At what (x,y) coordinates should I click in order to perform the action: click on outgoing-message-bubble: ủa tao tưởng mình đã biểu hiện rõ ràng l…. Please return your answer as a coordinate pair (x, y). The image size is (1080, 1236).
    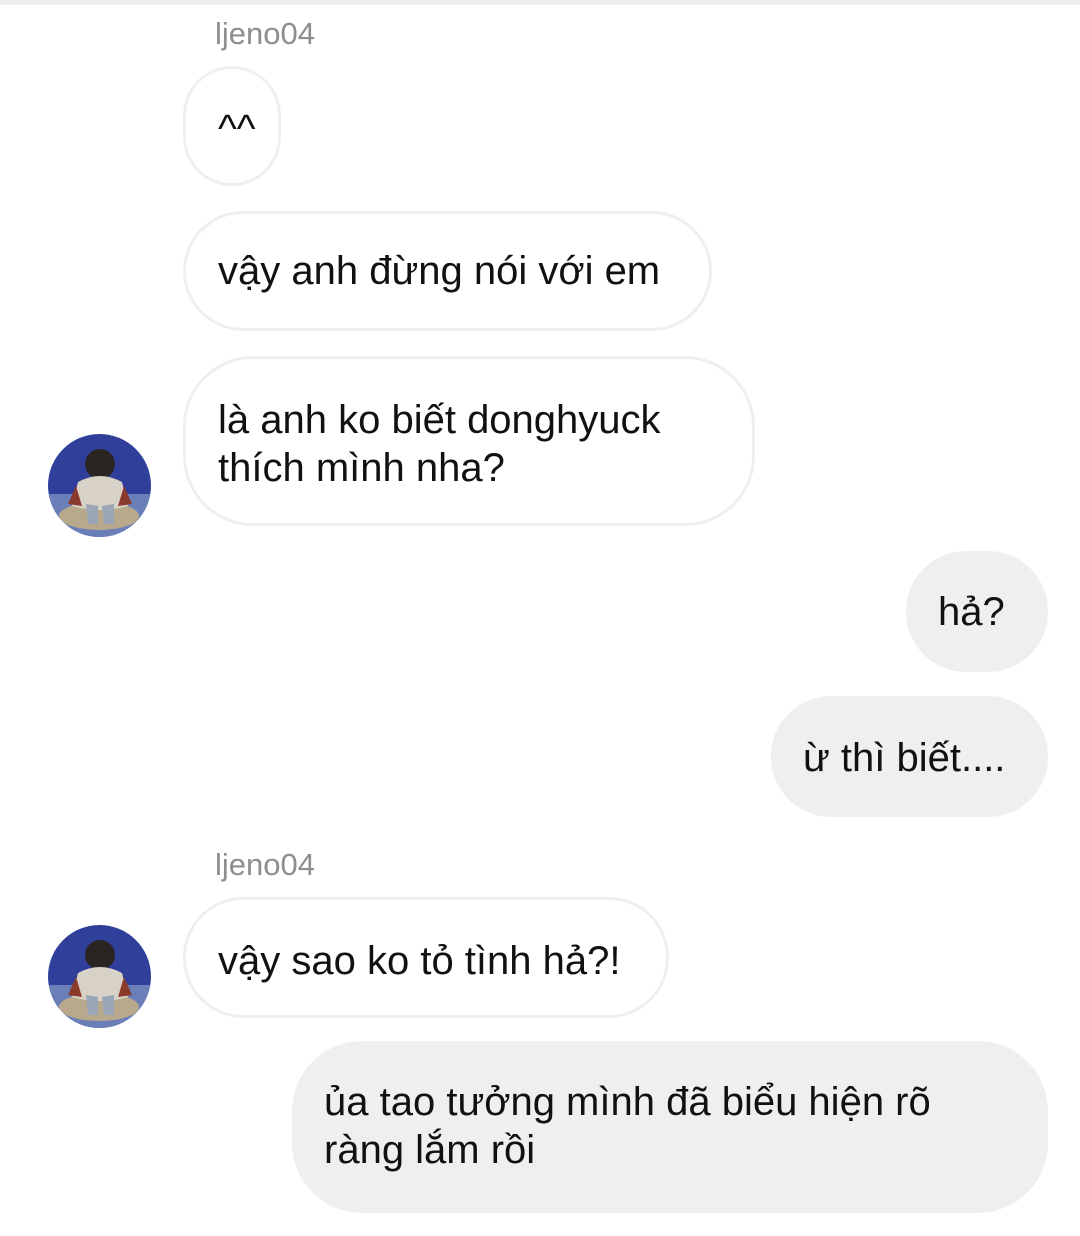
    Looking at the image, I should click on (670, 1127).